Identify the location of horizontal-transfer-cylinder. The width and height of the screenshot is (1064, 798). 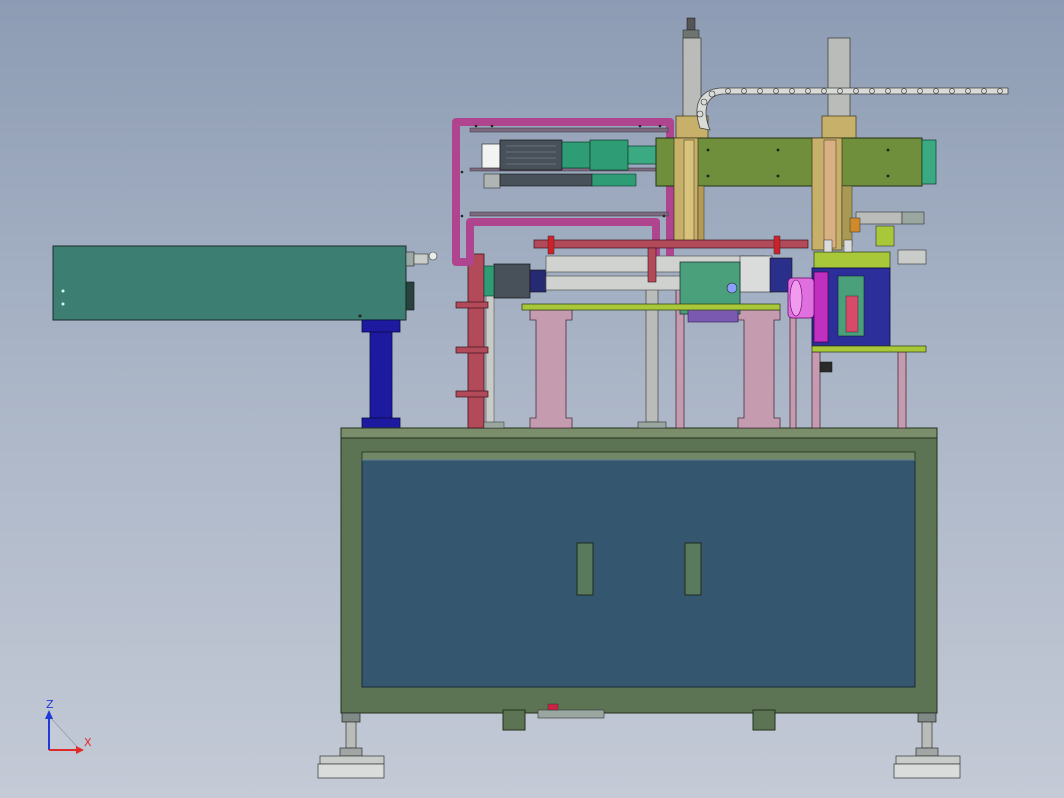
(649, 279).